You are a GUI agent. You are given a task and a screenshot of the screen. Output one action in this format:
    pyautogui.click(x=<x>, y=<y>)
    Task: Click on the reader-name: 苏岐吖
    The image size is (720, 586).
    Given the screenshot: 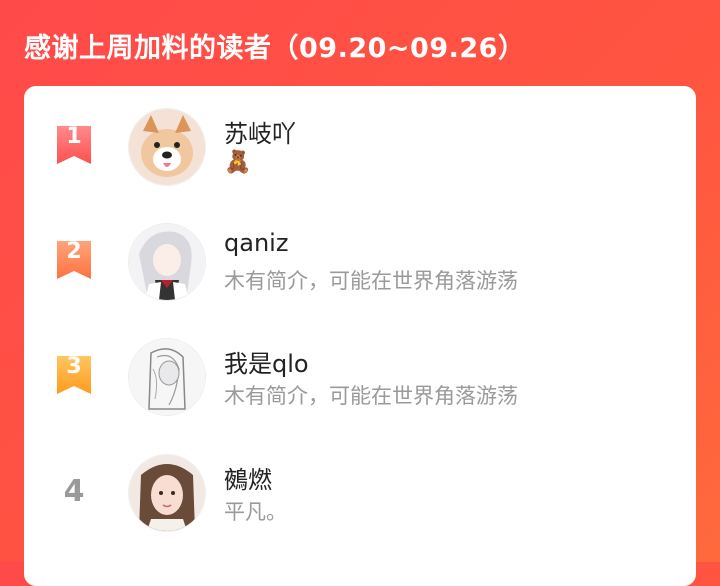 What is the action you would take?
    pyautogui.click(x=260, y=134)
    